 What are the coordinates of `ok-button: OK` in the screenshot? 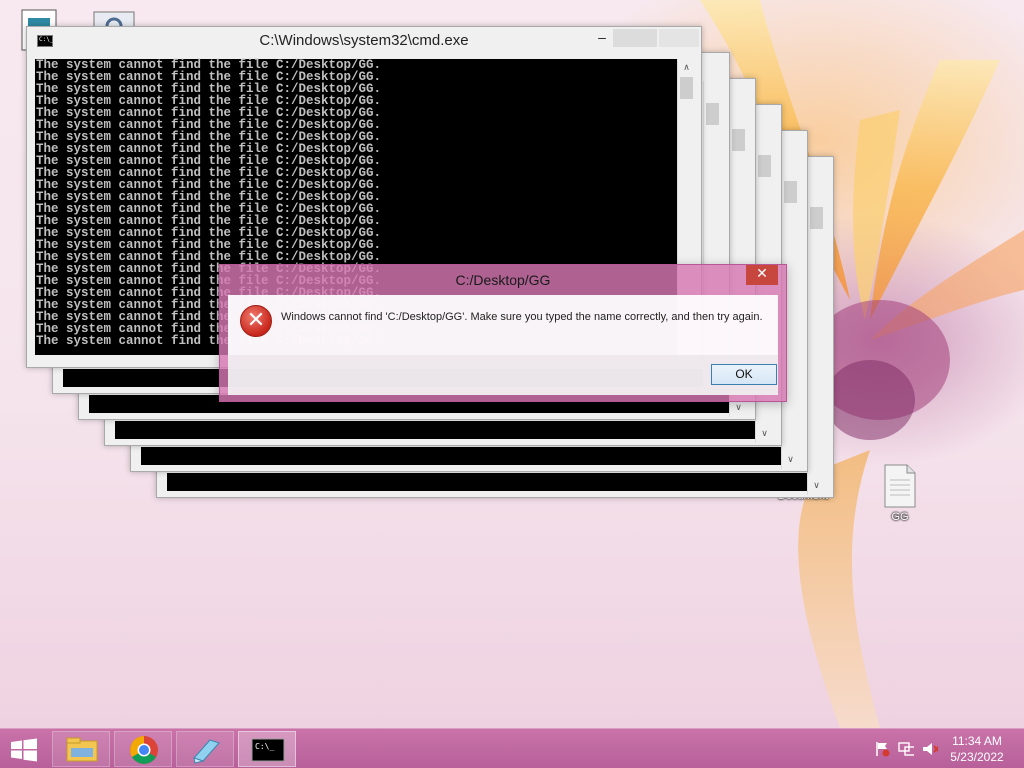 It's located at (744, 374).